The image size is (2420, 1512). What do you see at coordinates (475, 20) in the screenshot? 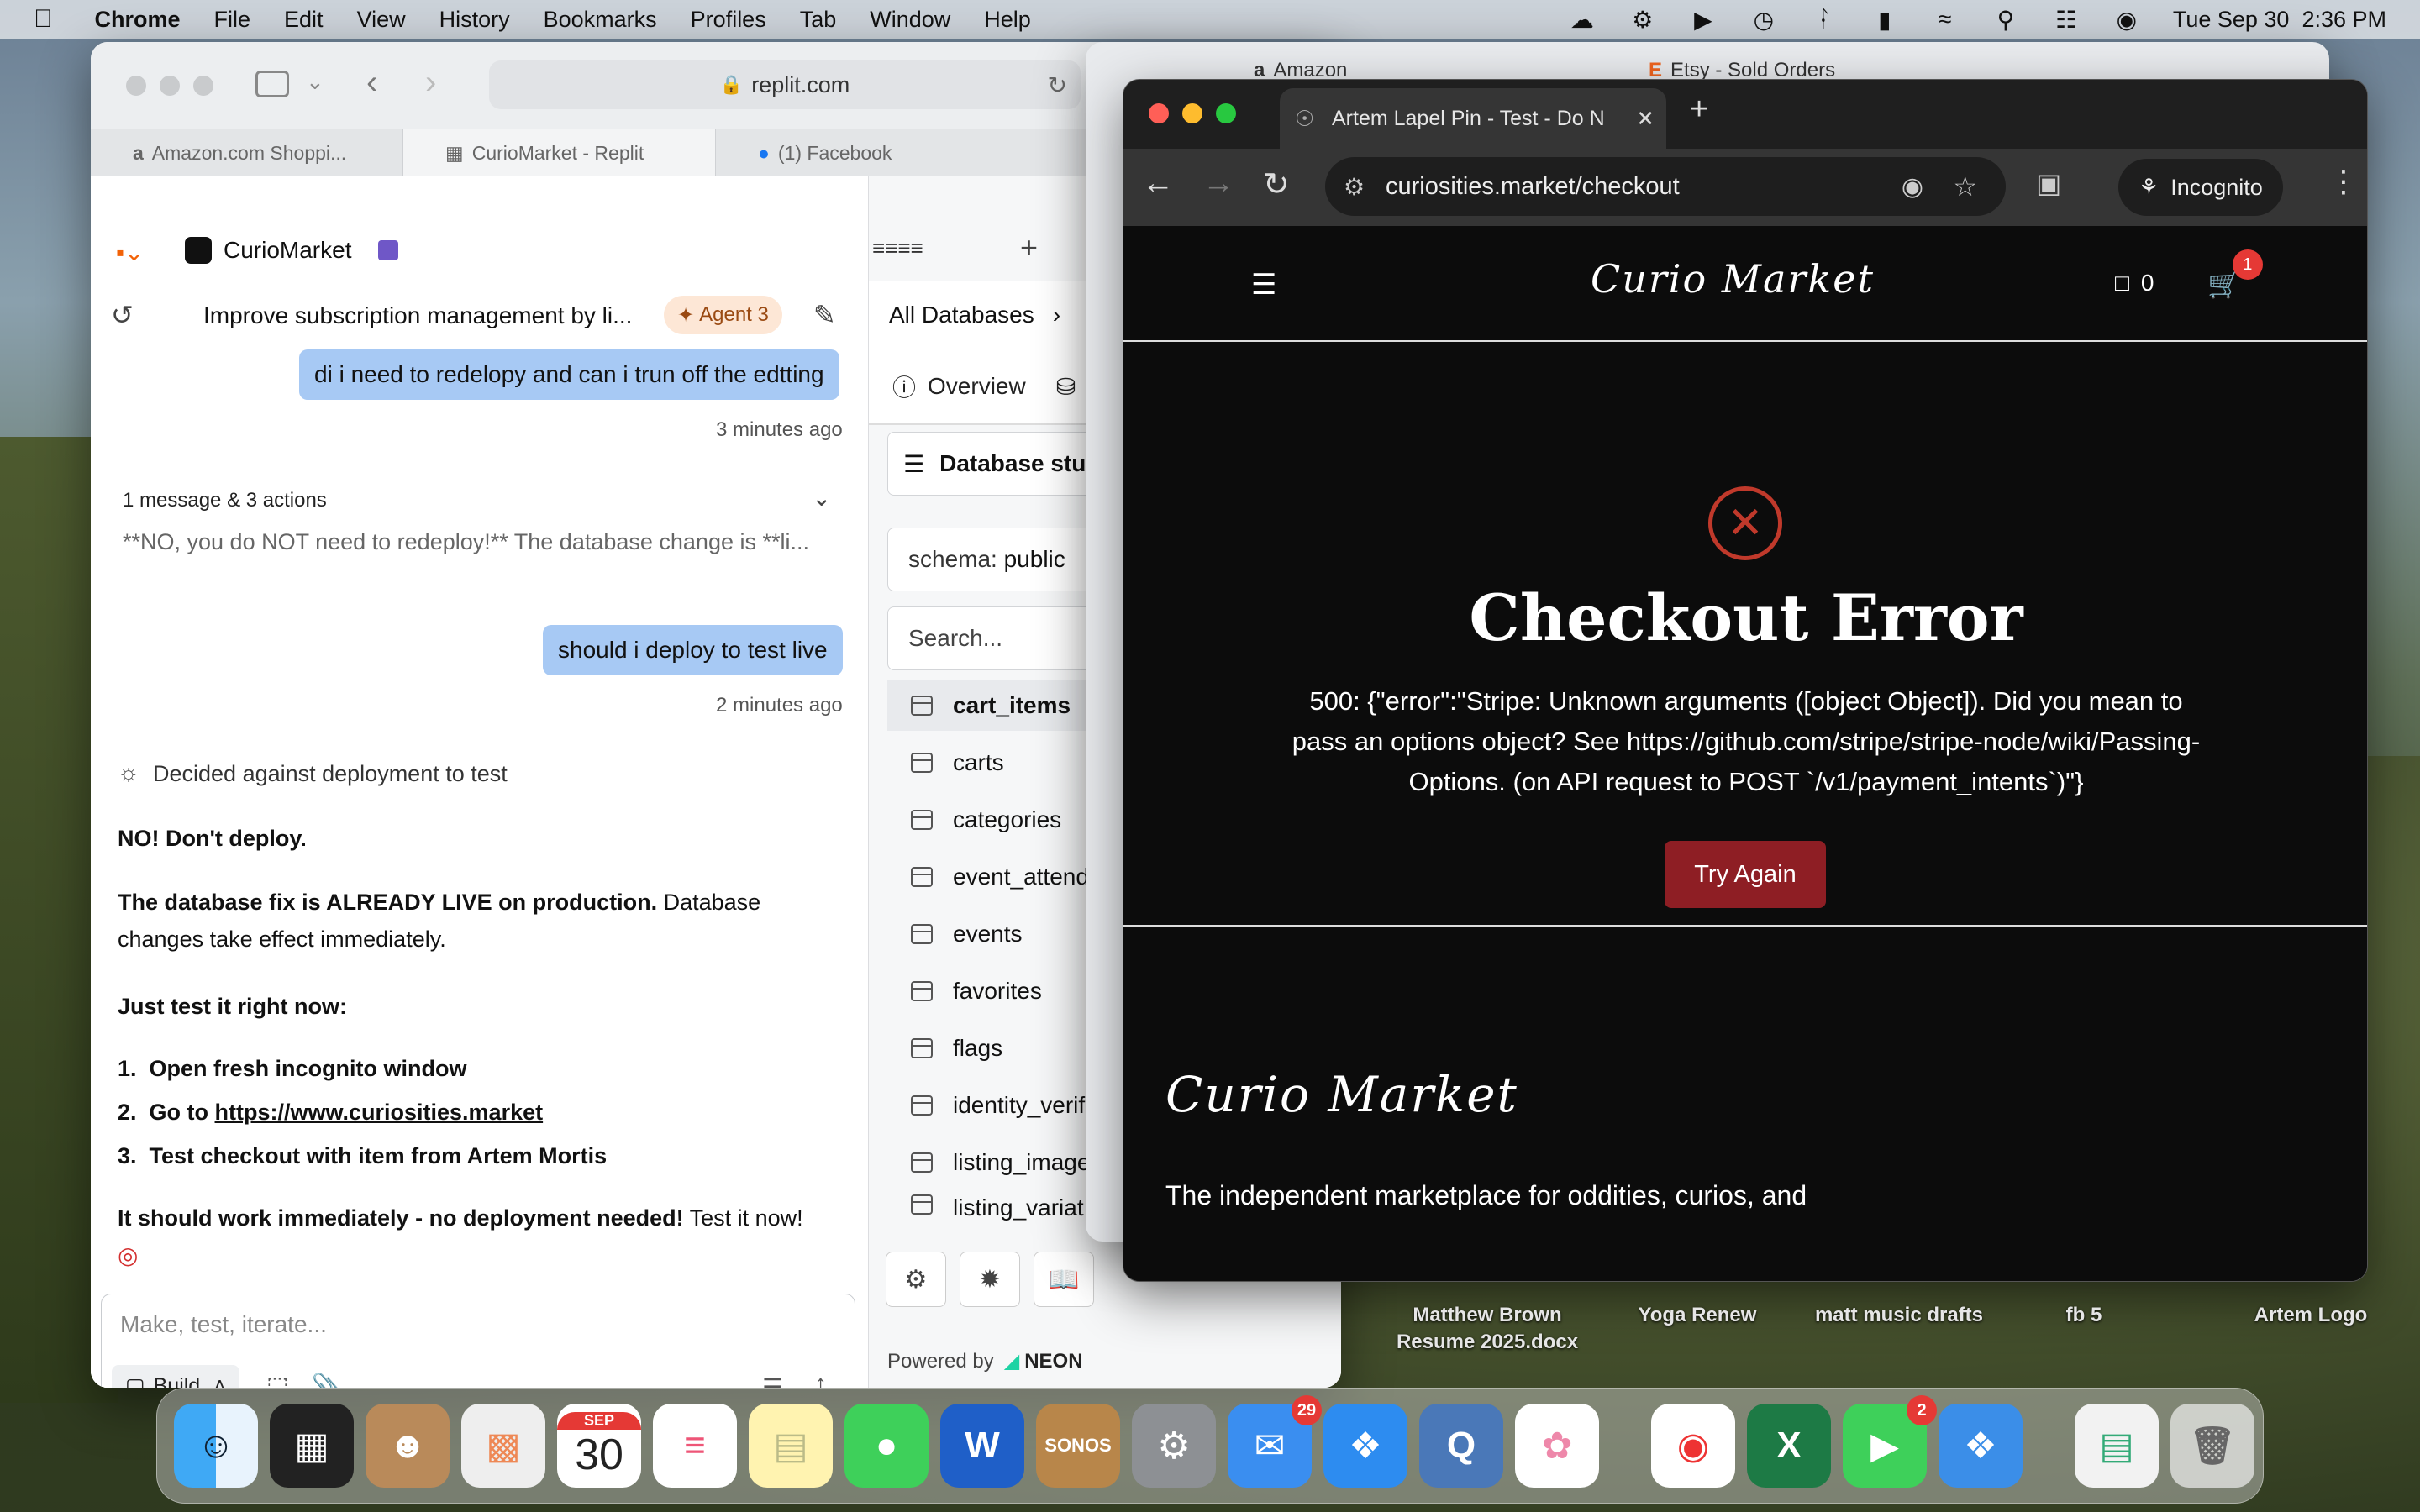
I see `menu-history: History` at bounding box center [475, 20].